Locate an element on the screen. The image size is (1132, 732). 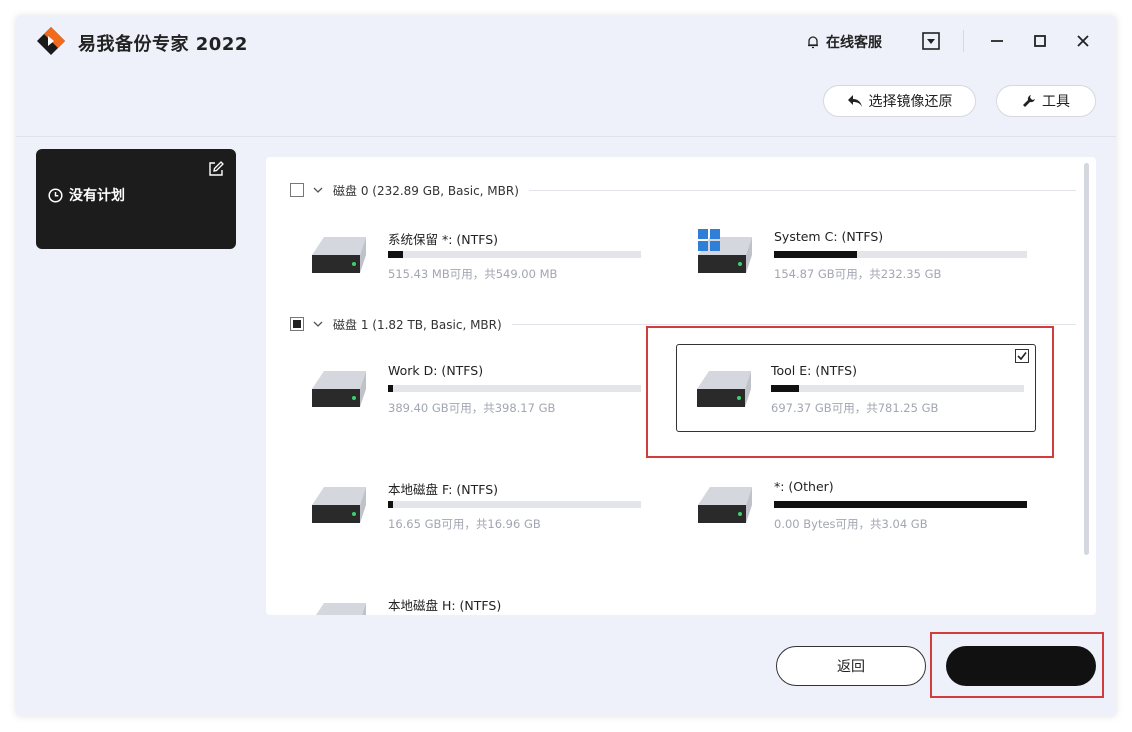
plan-label: 没有计划 is located at coordinates (97, 196).